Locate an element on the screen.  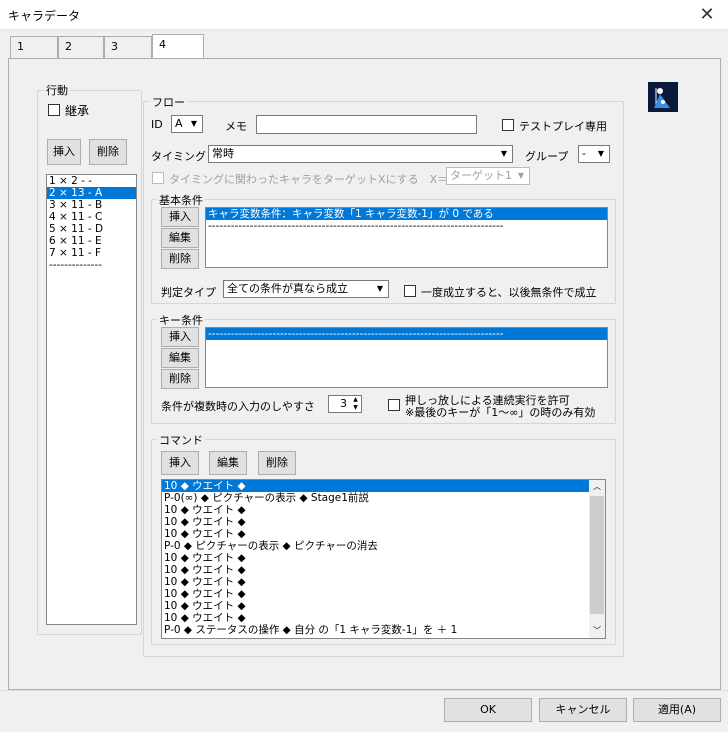
action-group-label: 行動 is located at coordinates (57, 90).